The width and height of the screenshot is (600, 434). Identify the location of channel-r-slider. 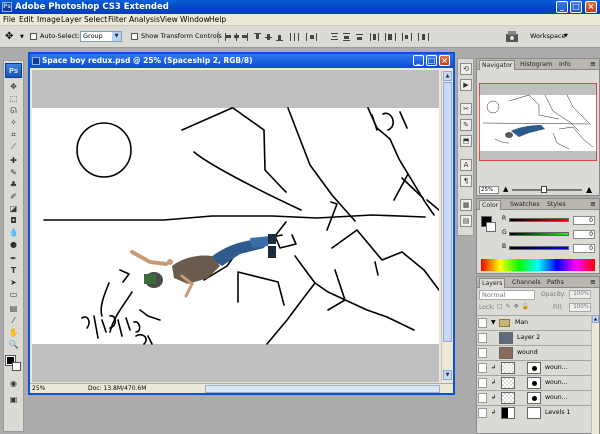
(539, 220).